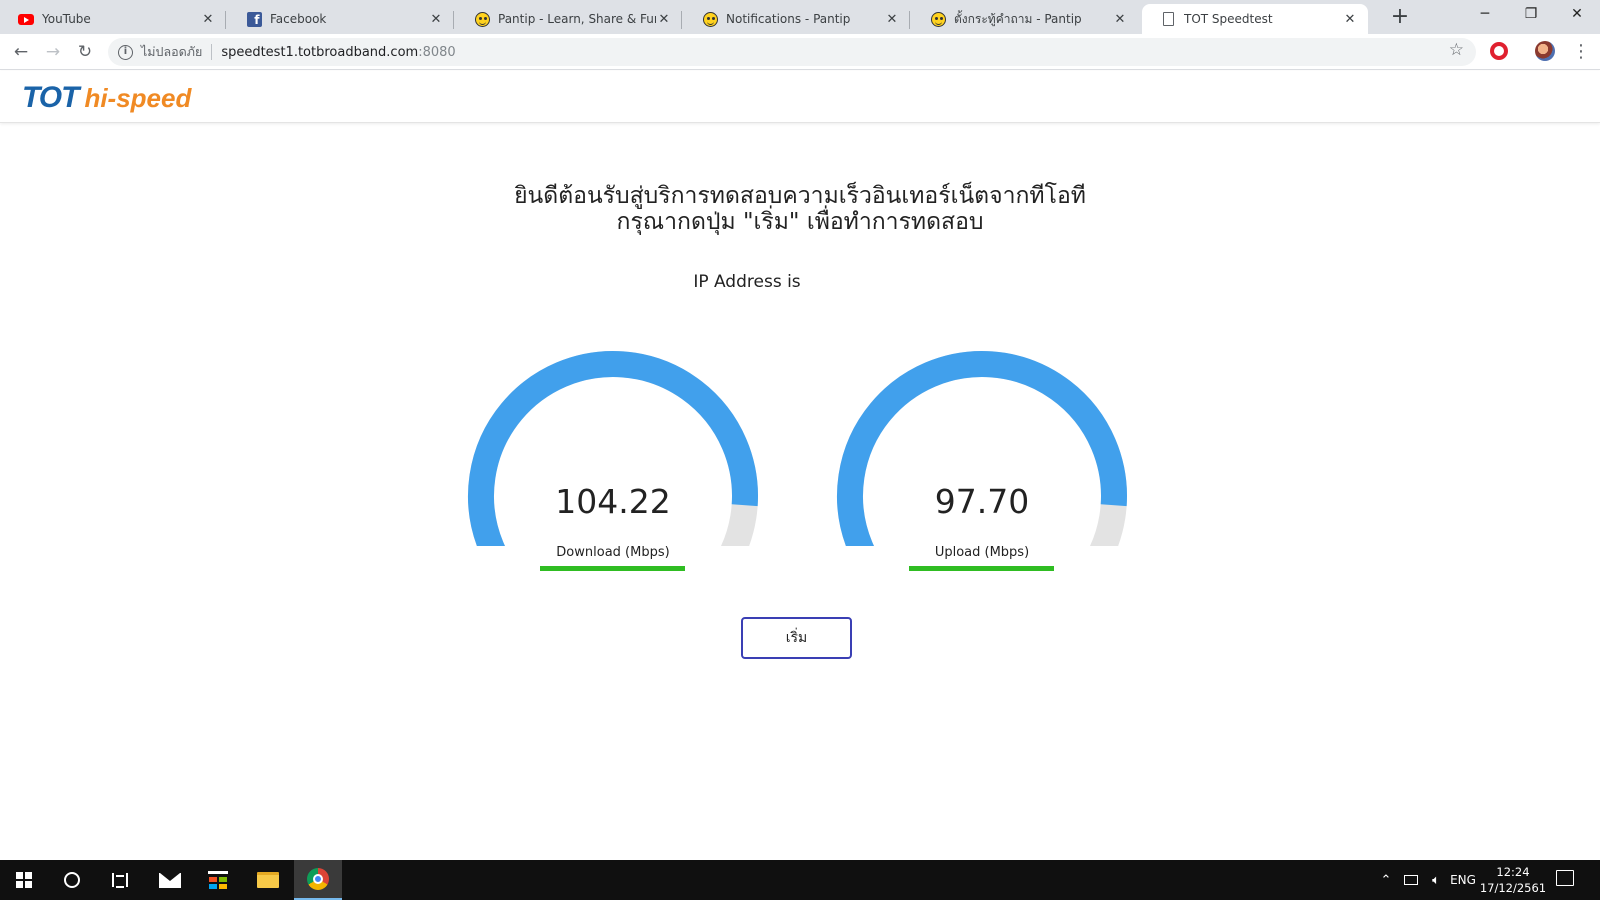  I want to click on mail-icon, so click(170, 880).